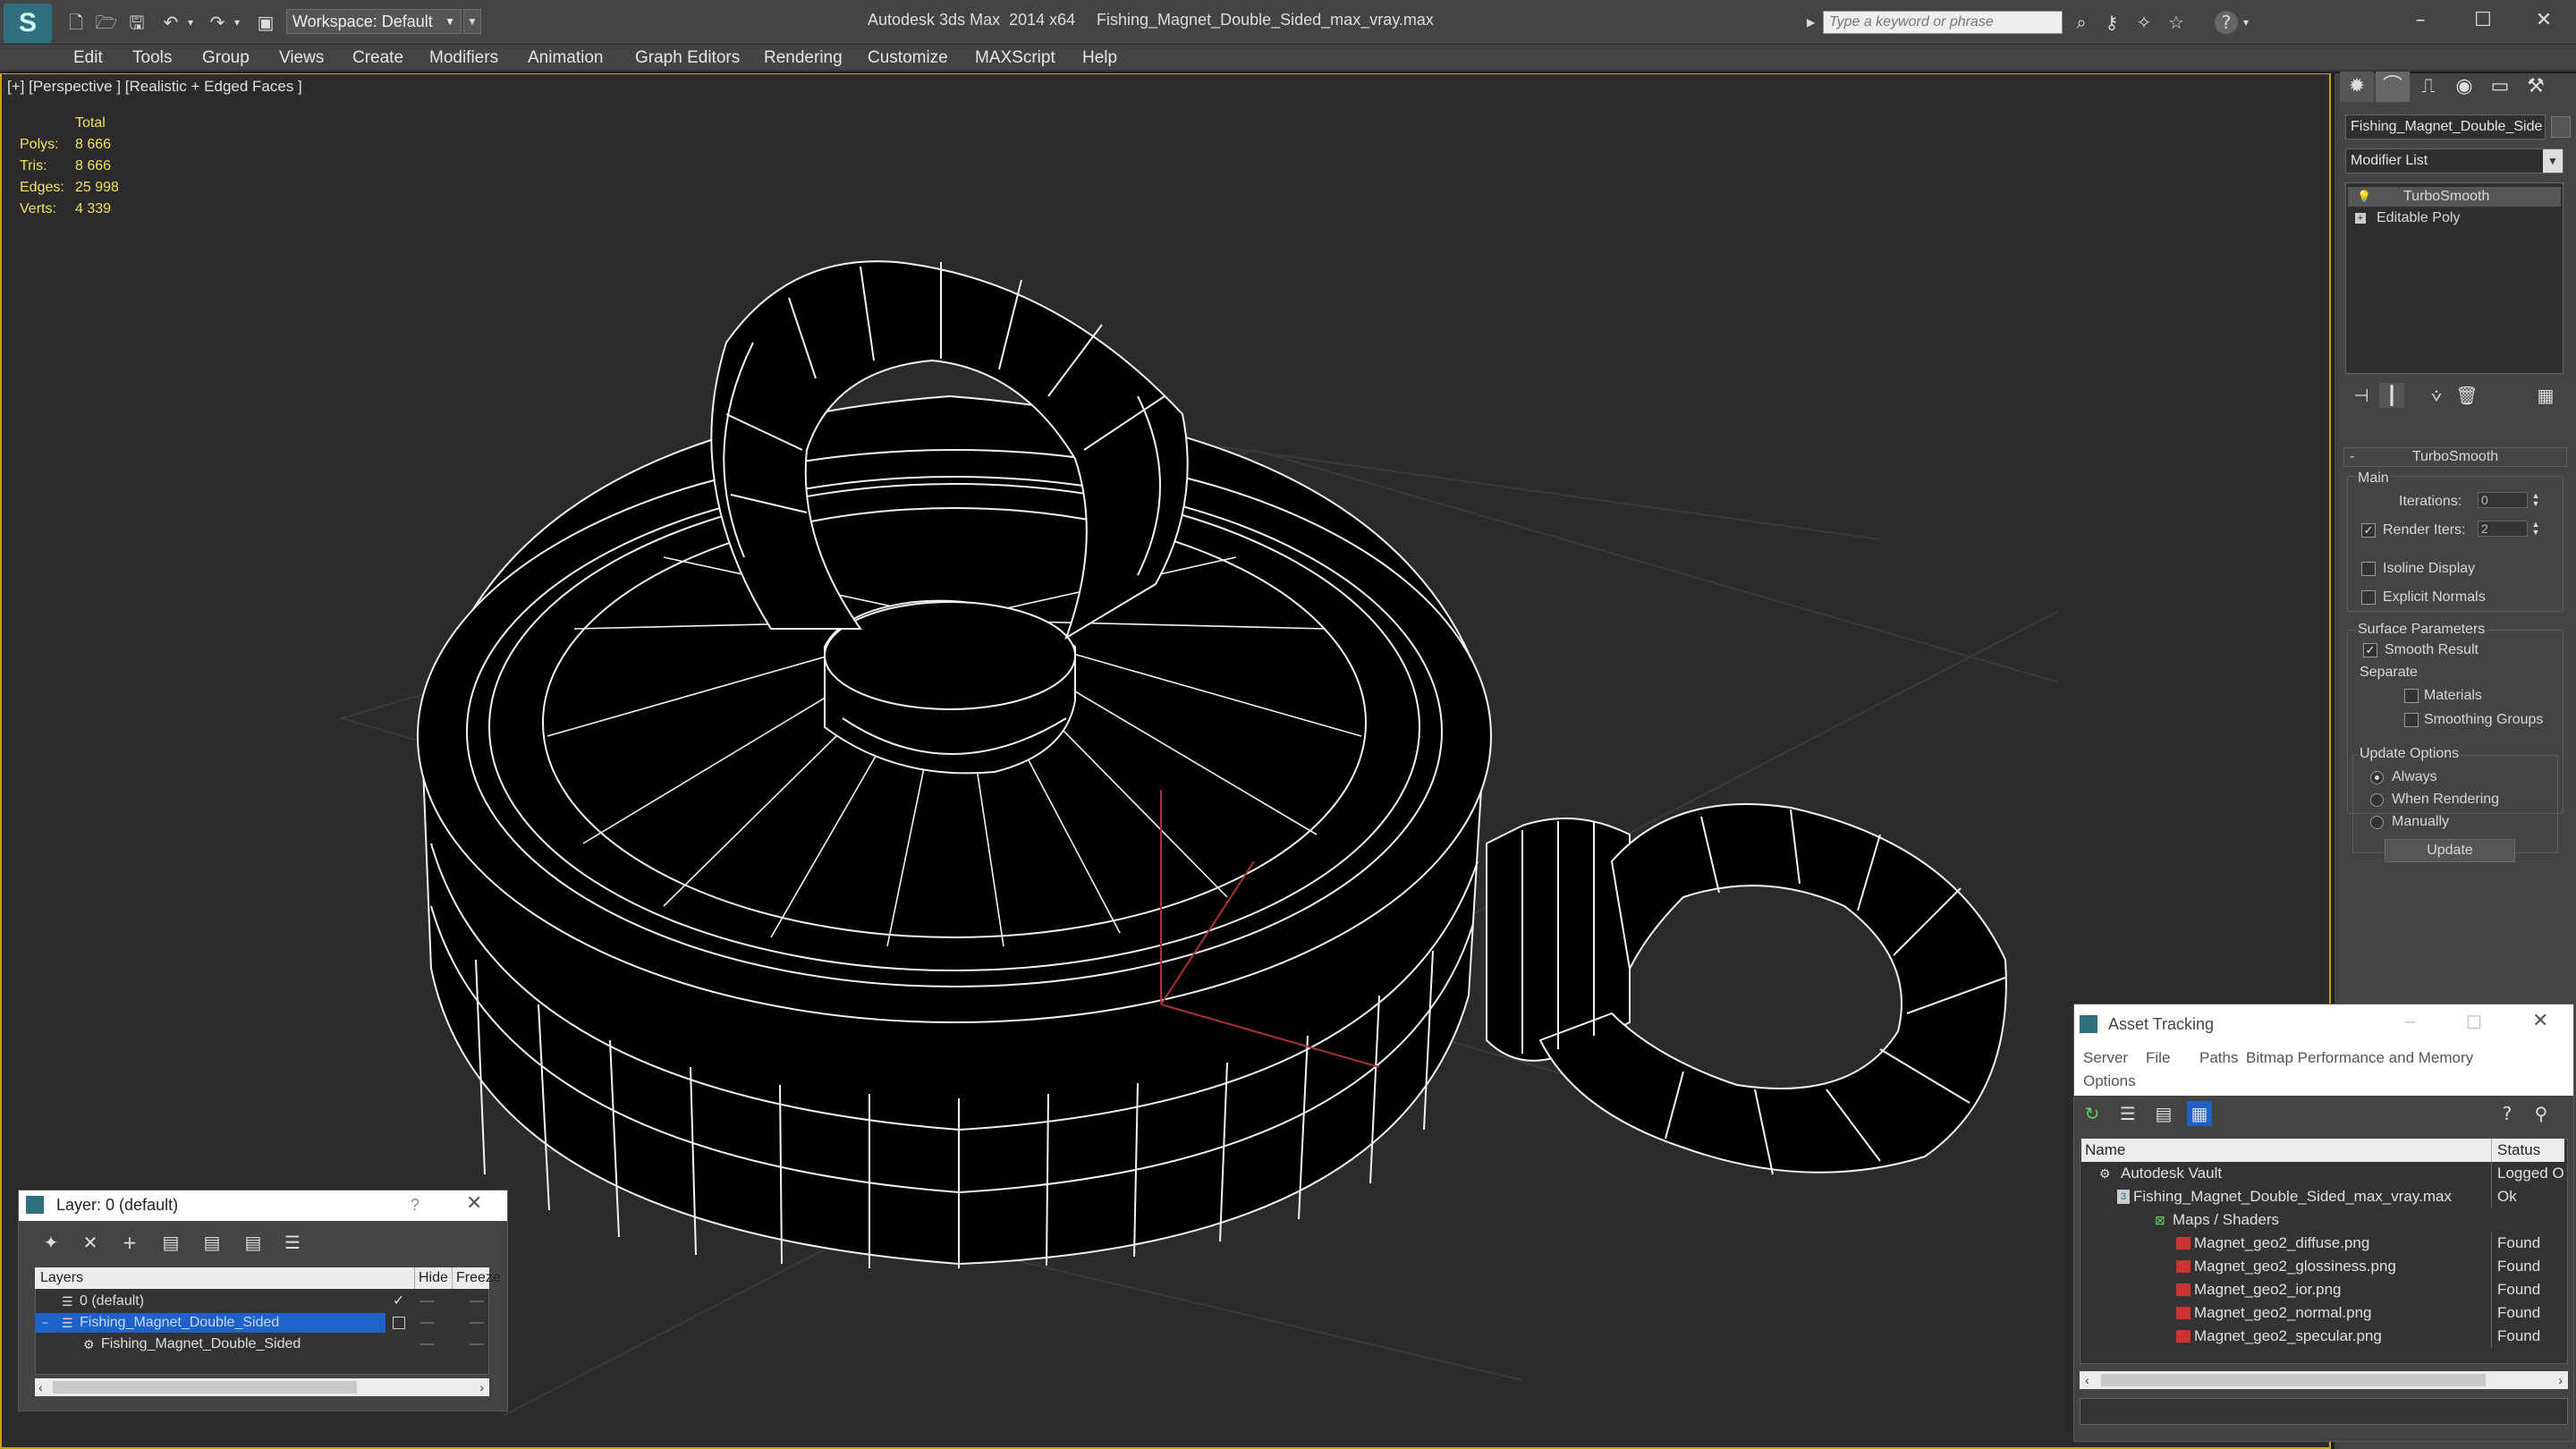 This screenshot has width=2576, height=1449. Describe the element at coordinates (2218, 1058) in the screenshot. I see `menu-paths: Paths` at that location.